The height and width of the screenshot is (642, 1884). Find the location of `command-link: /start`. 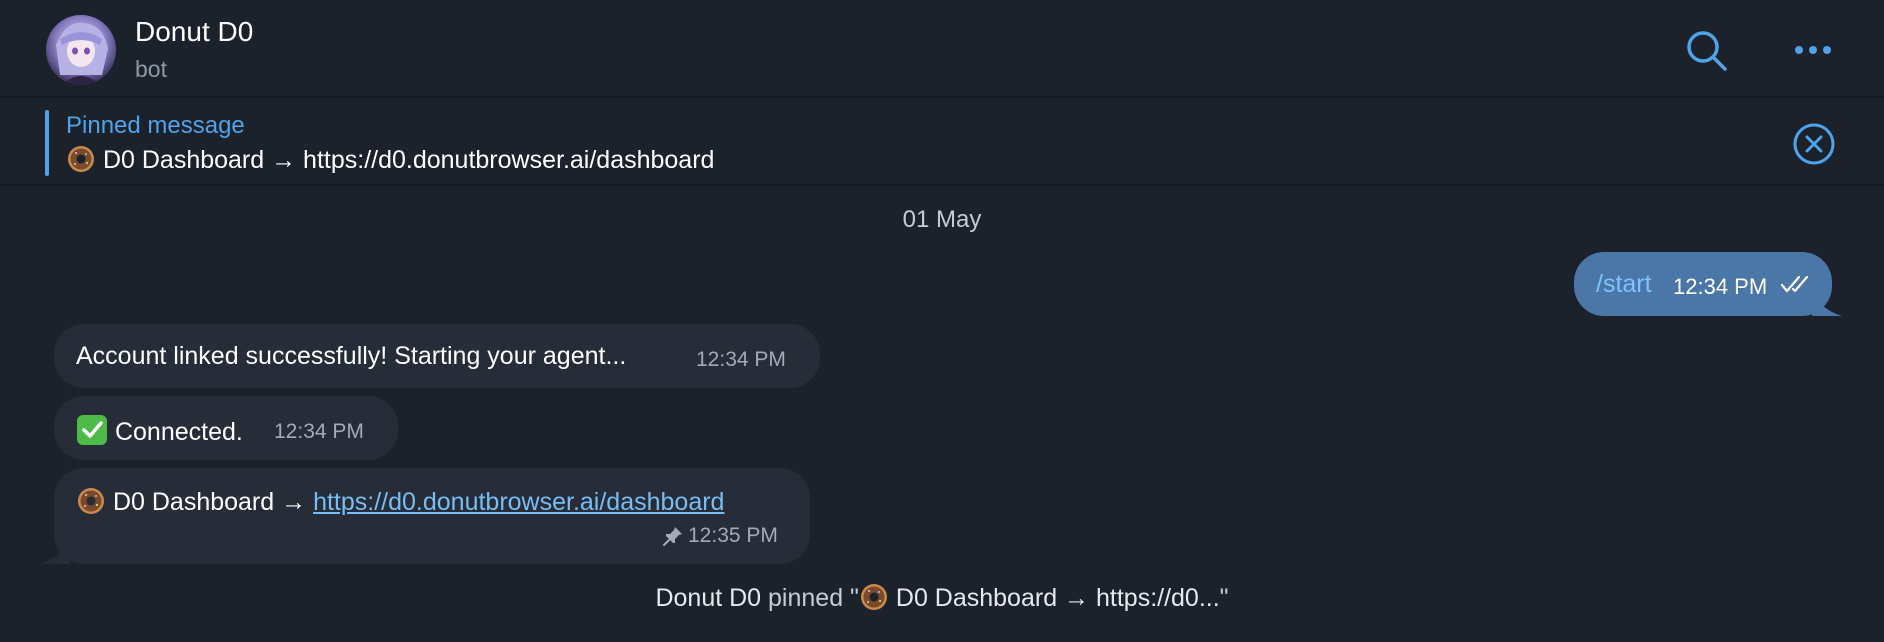

command-link: /start is located at coordinates (1624, 284).